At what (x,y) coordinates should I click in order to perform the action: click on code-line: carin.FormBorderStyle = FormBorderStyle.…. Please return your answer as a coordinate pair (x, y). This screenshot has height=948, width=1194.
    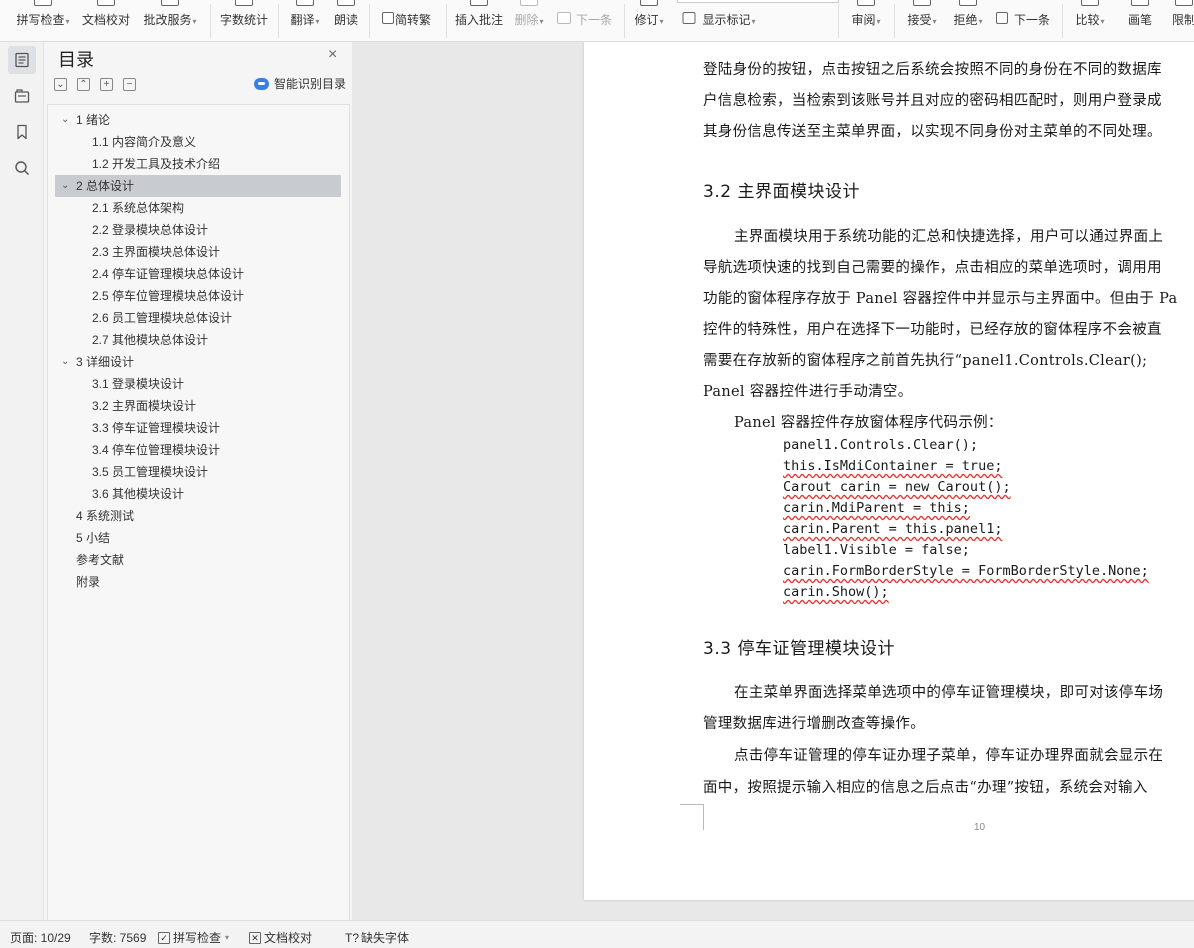
    Looking at the image, I should click on (966, 571).